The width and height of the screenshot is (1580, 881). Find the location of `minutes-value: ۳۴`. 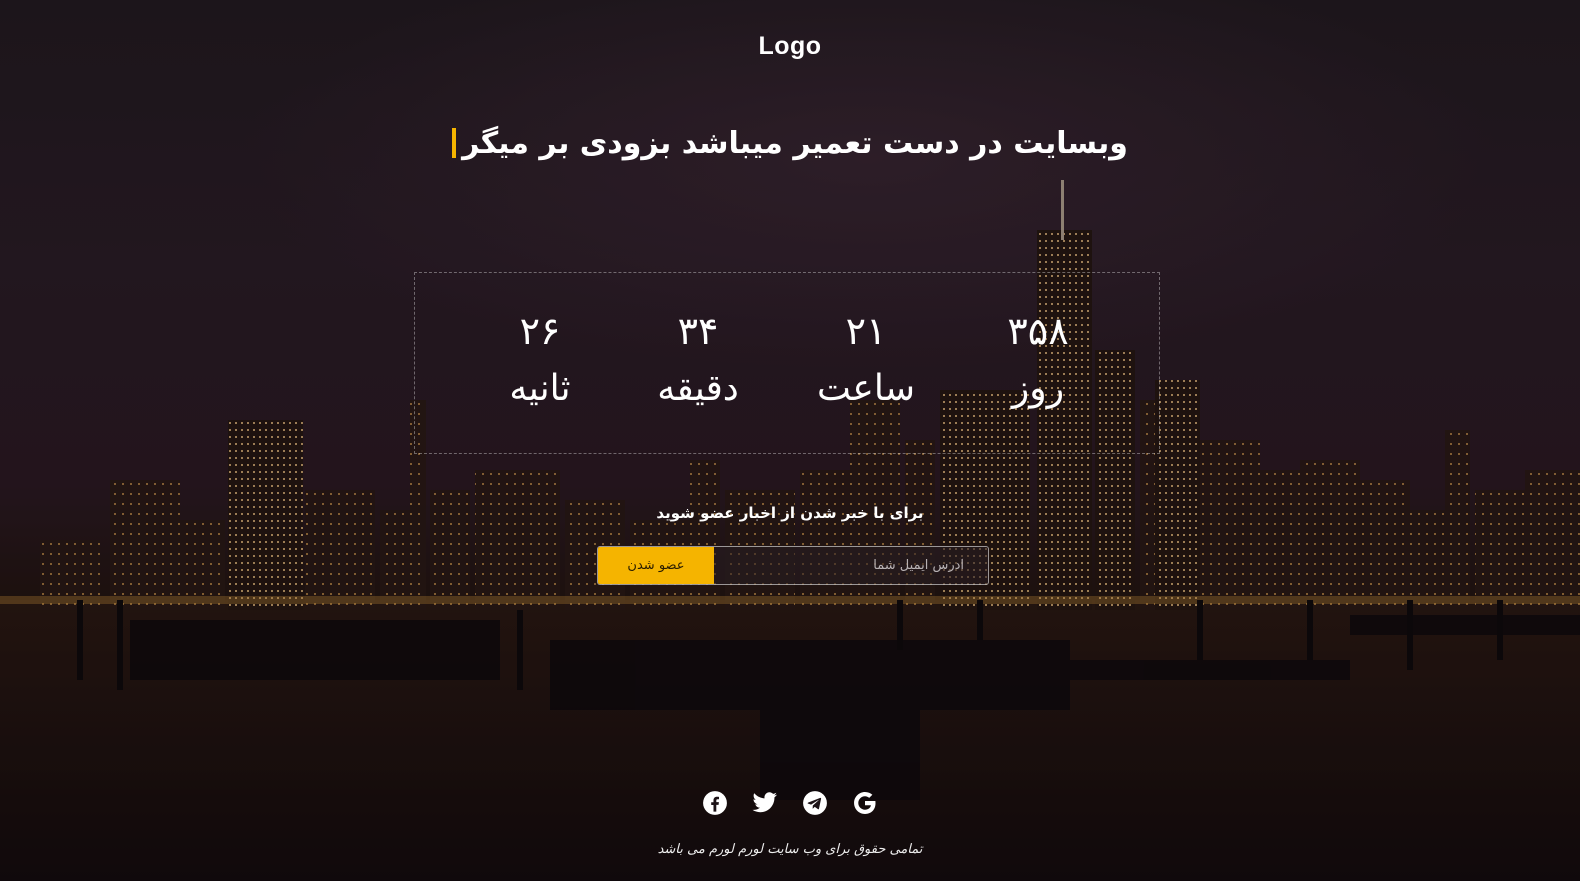

minutes-value: ۳۴ is located at coordinates (698, 331).